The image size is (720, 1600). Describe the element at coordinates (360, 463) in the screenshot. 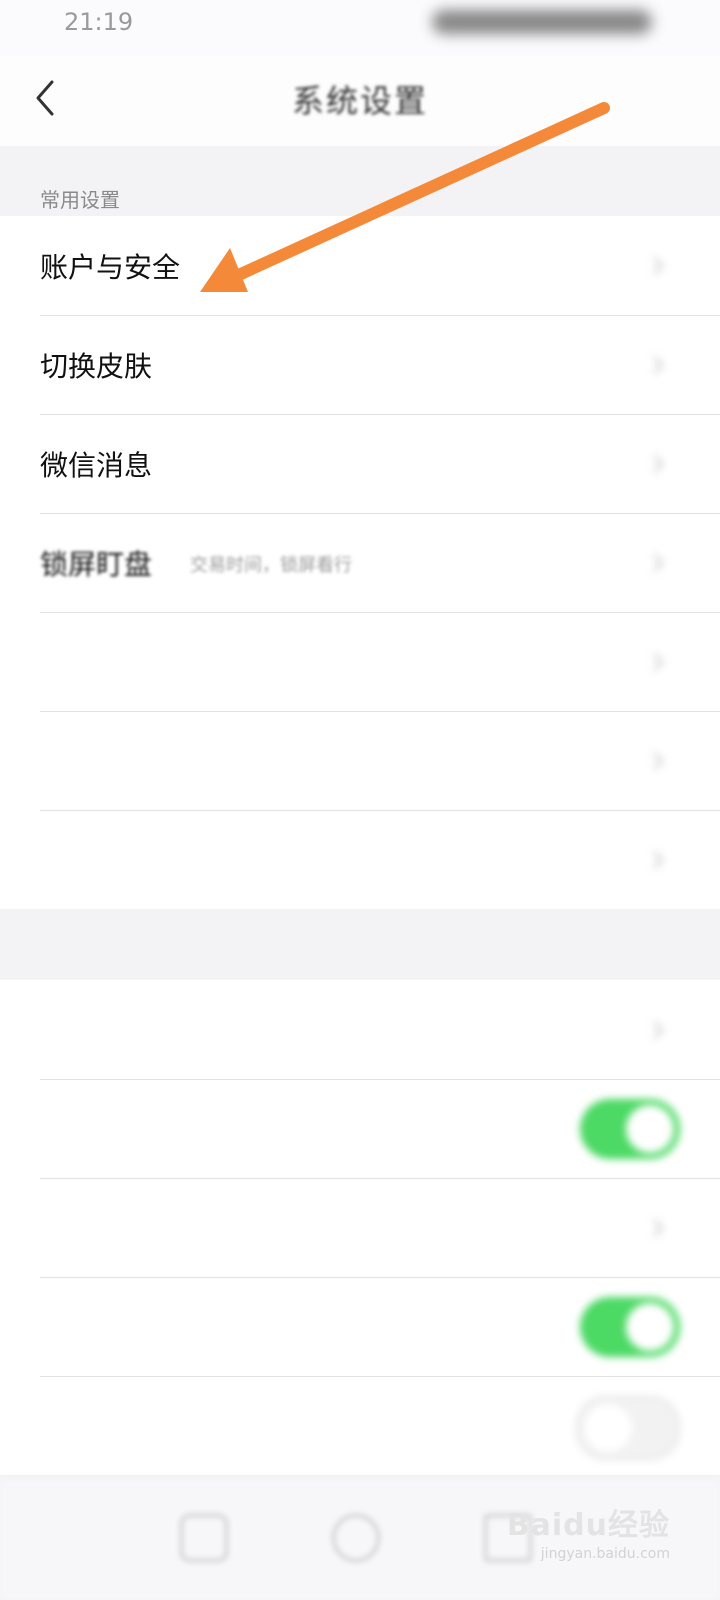

I see `wechat-messages-row: 微信消息` at that location.